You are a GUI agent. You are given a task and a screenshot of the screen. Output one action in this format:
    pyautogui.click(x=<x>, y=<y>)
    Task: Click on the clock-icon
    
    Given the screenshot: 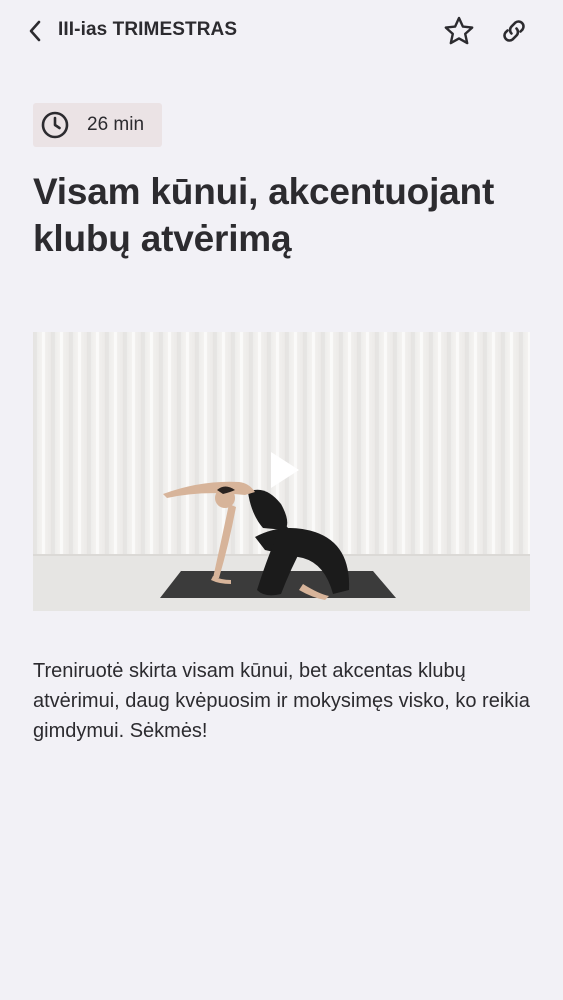 What is the action you would take?
    pyautogui.click(x=55, y=125)
    